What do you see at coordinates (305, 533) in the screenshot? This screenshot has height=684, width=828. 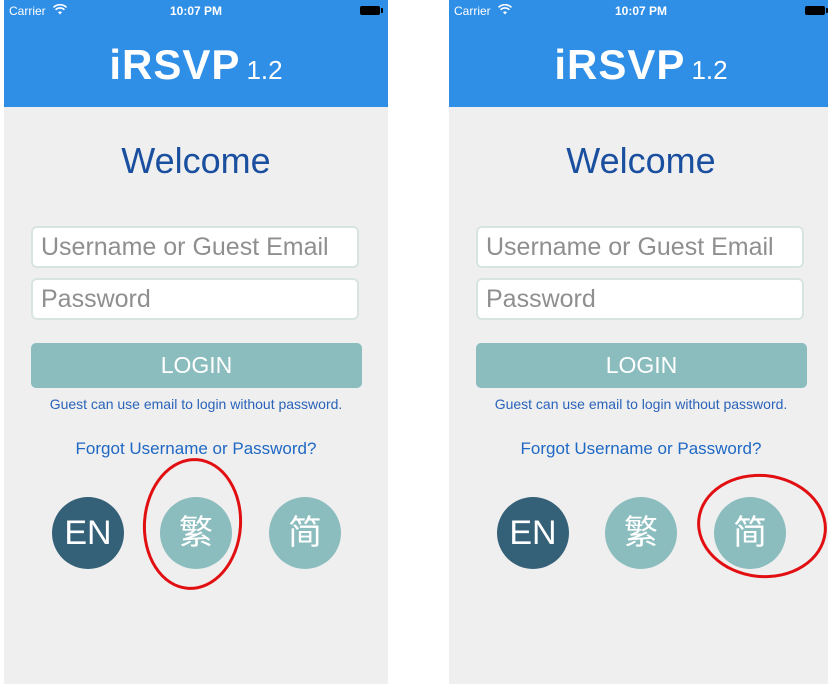 I see `language-button-simplified: 简` at bounding box center [305, 533].